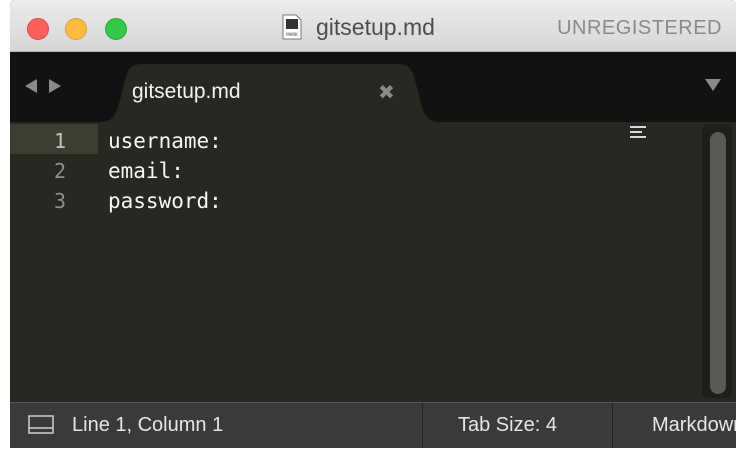 This screenshot has width=746, height=452. What do you see at coordinates (41, 427) in the screenshot?
I see `panel-icon` at bounding box center [41, 427].